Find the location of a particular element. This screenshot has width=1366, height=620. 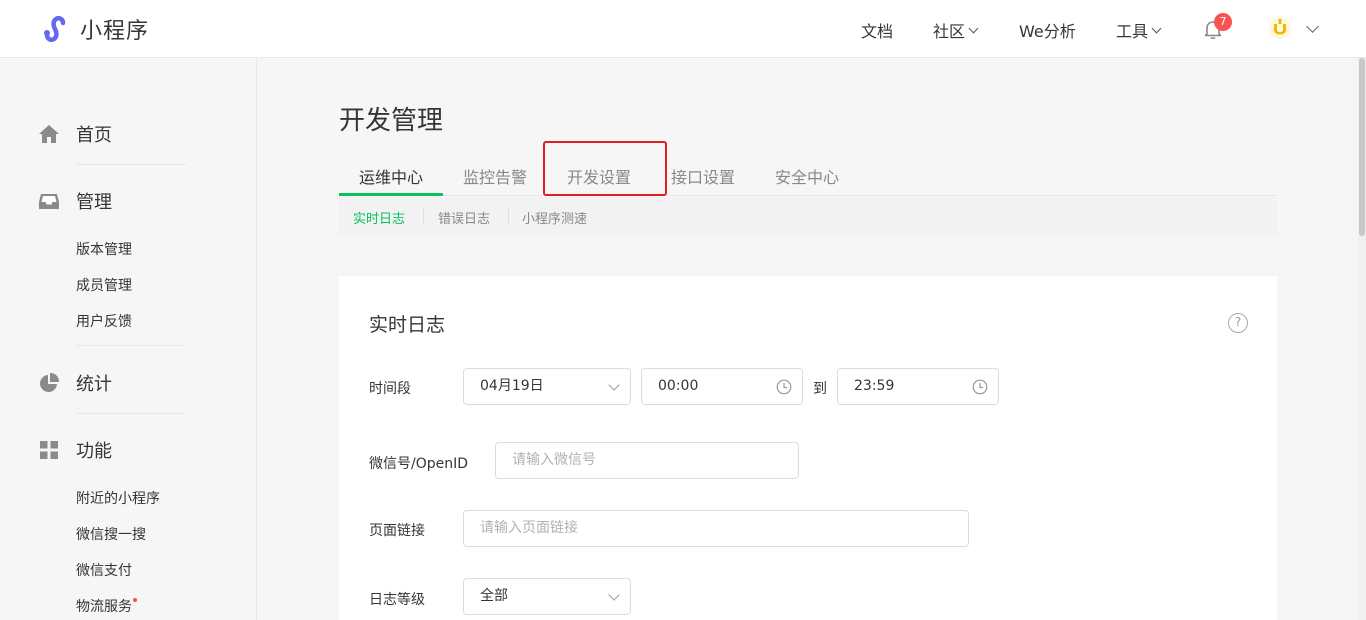

end-time-input: 23:59 is located at coordinates (918, 386).